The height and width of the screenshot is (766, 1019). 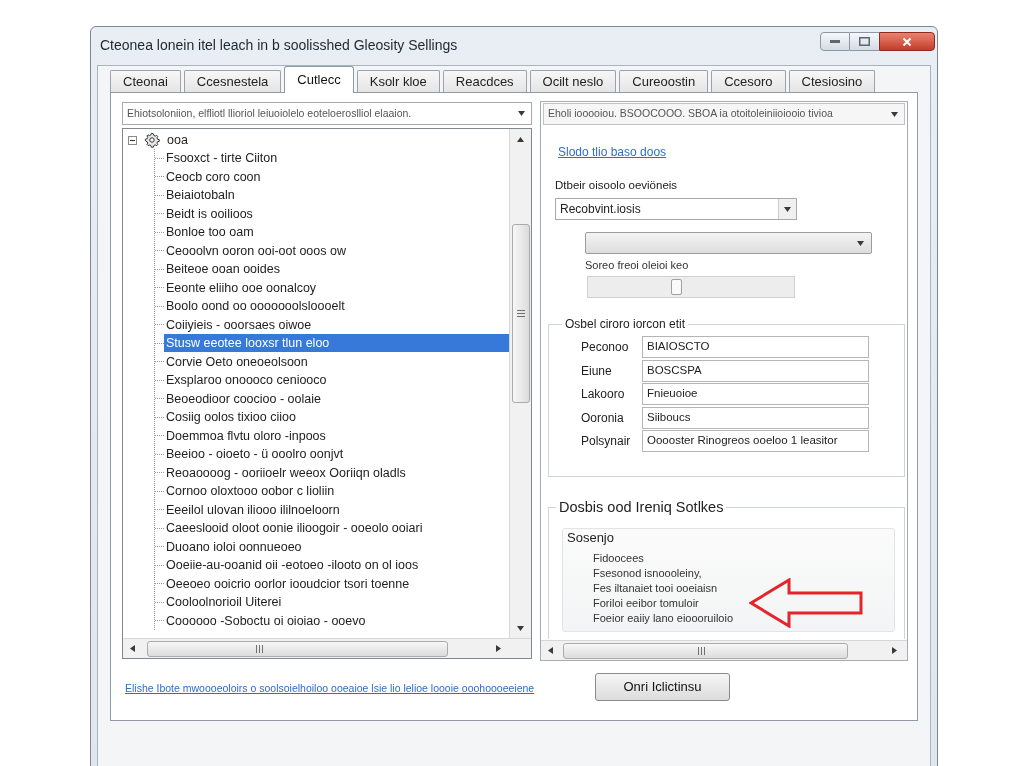 I want to click on field-label: Lakooro, so click(x=603, y=394).